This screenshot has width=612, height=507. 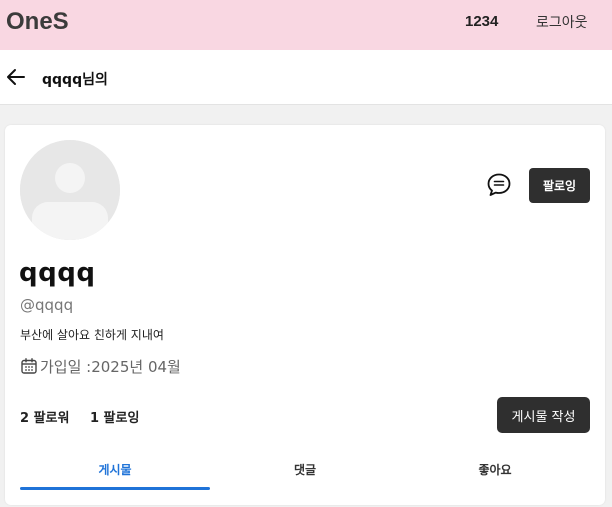 What do you see at coordinates (499, 185) in the screenshot?
I see `chat-bubble-icon` at bounding box center [499, 185].